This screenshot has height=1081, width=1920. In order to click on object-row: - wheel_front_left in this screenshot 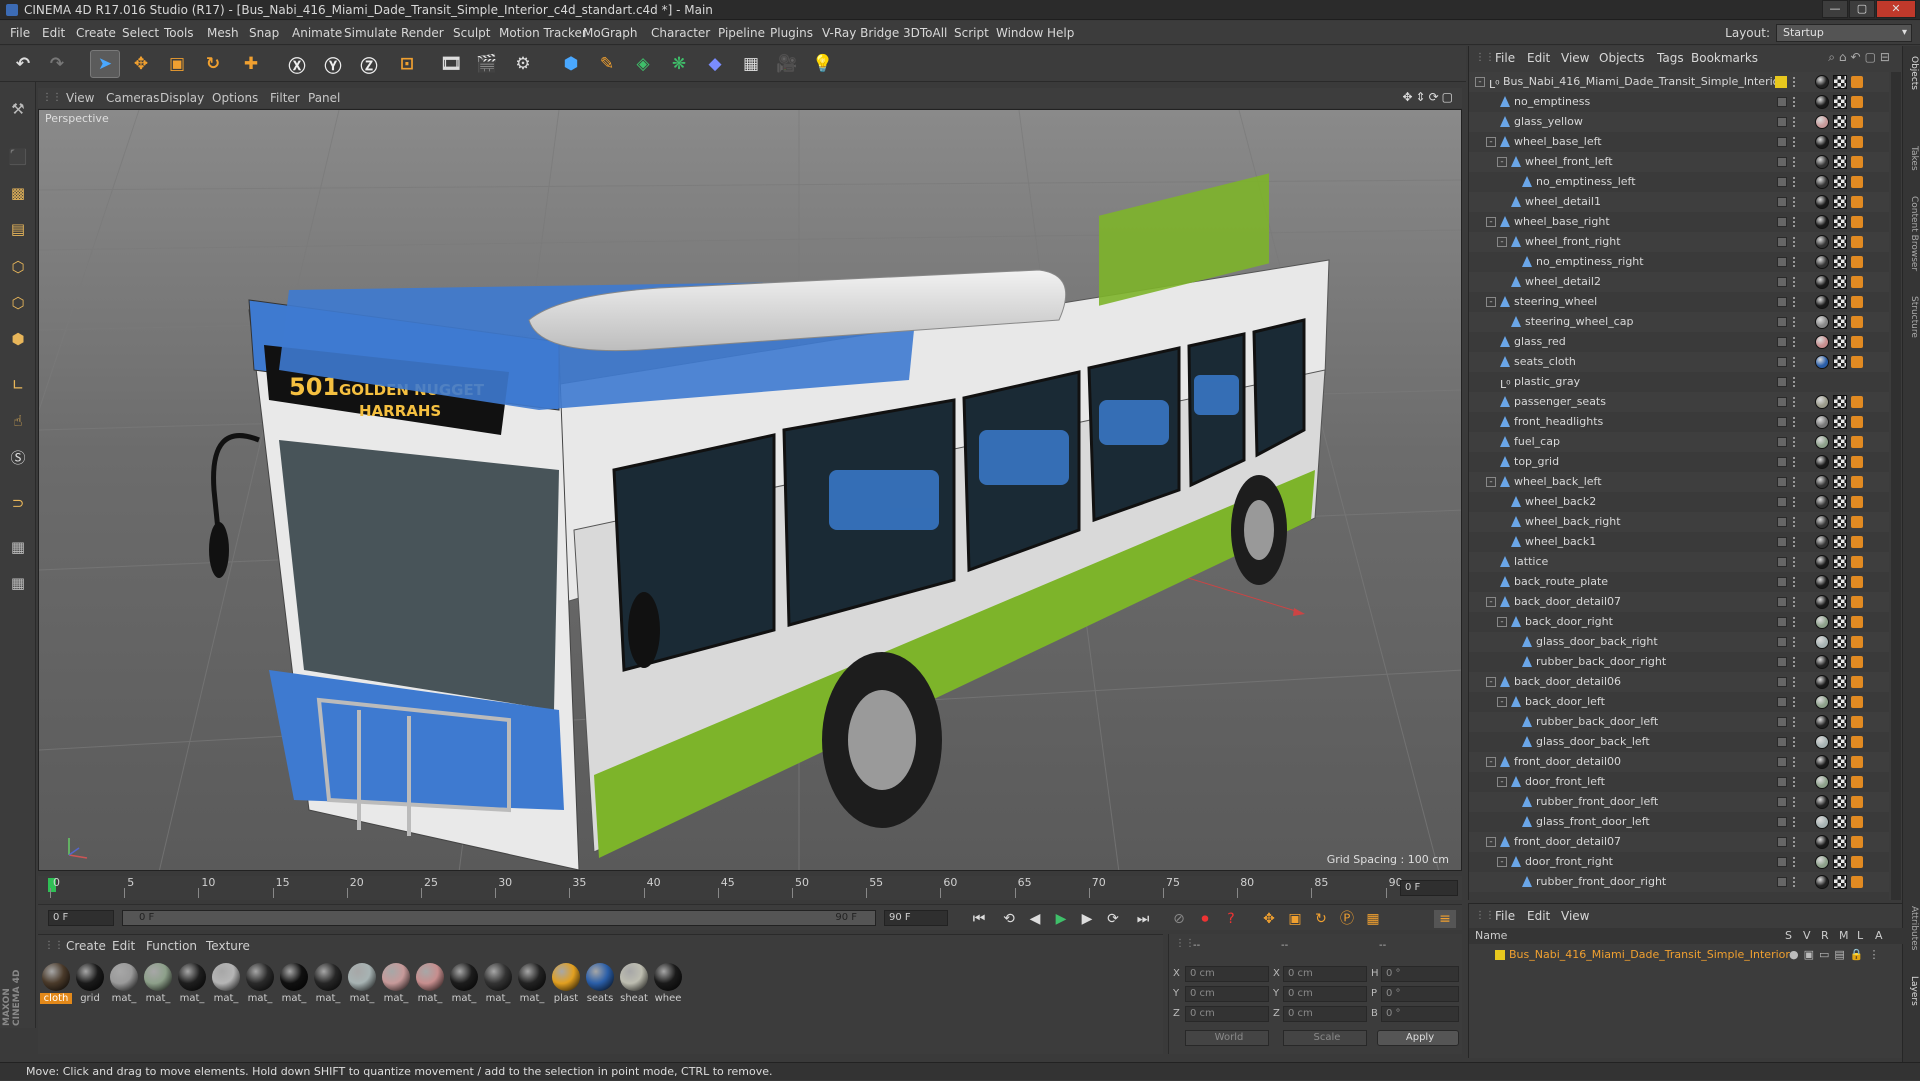, I will do `click(1679, 162)`.